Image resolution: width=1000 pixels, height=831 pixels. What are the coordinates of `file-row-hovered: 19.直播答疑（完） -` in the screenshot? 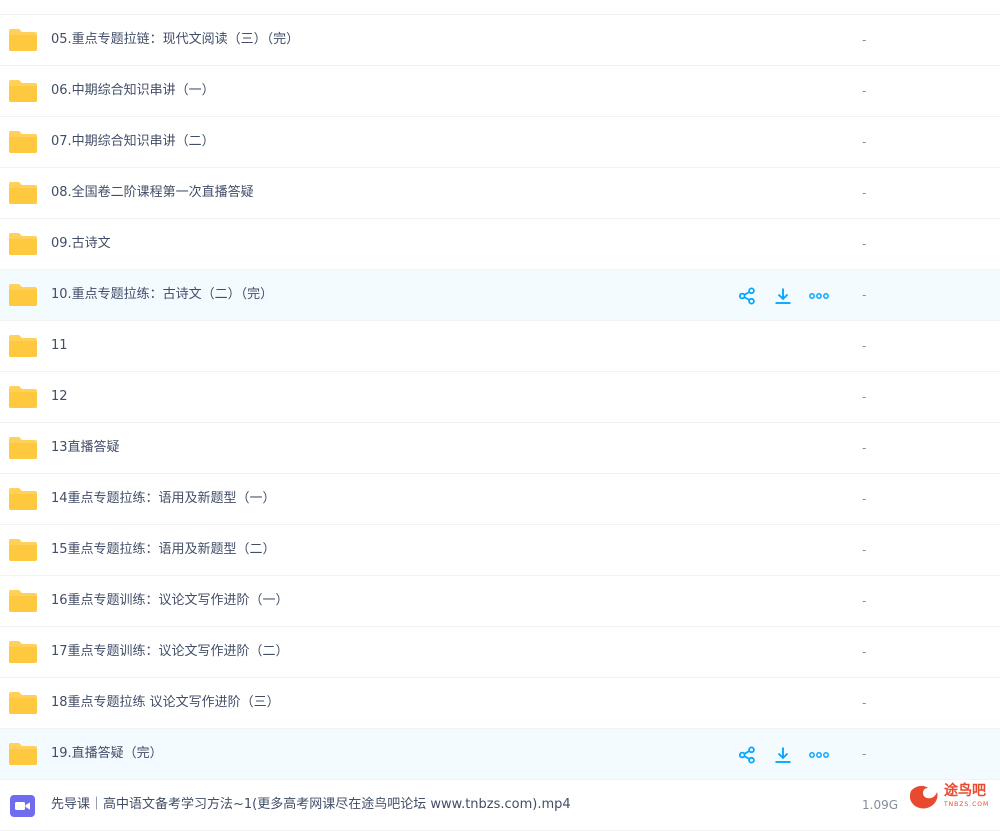 It's located at (500, 754).